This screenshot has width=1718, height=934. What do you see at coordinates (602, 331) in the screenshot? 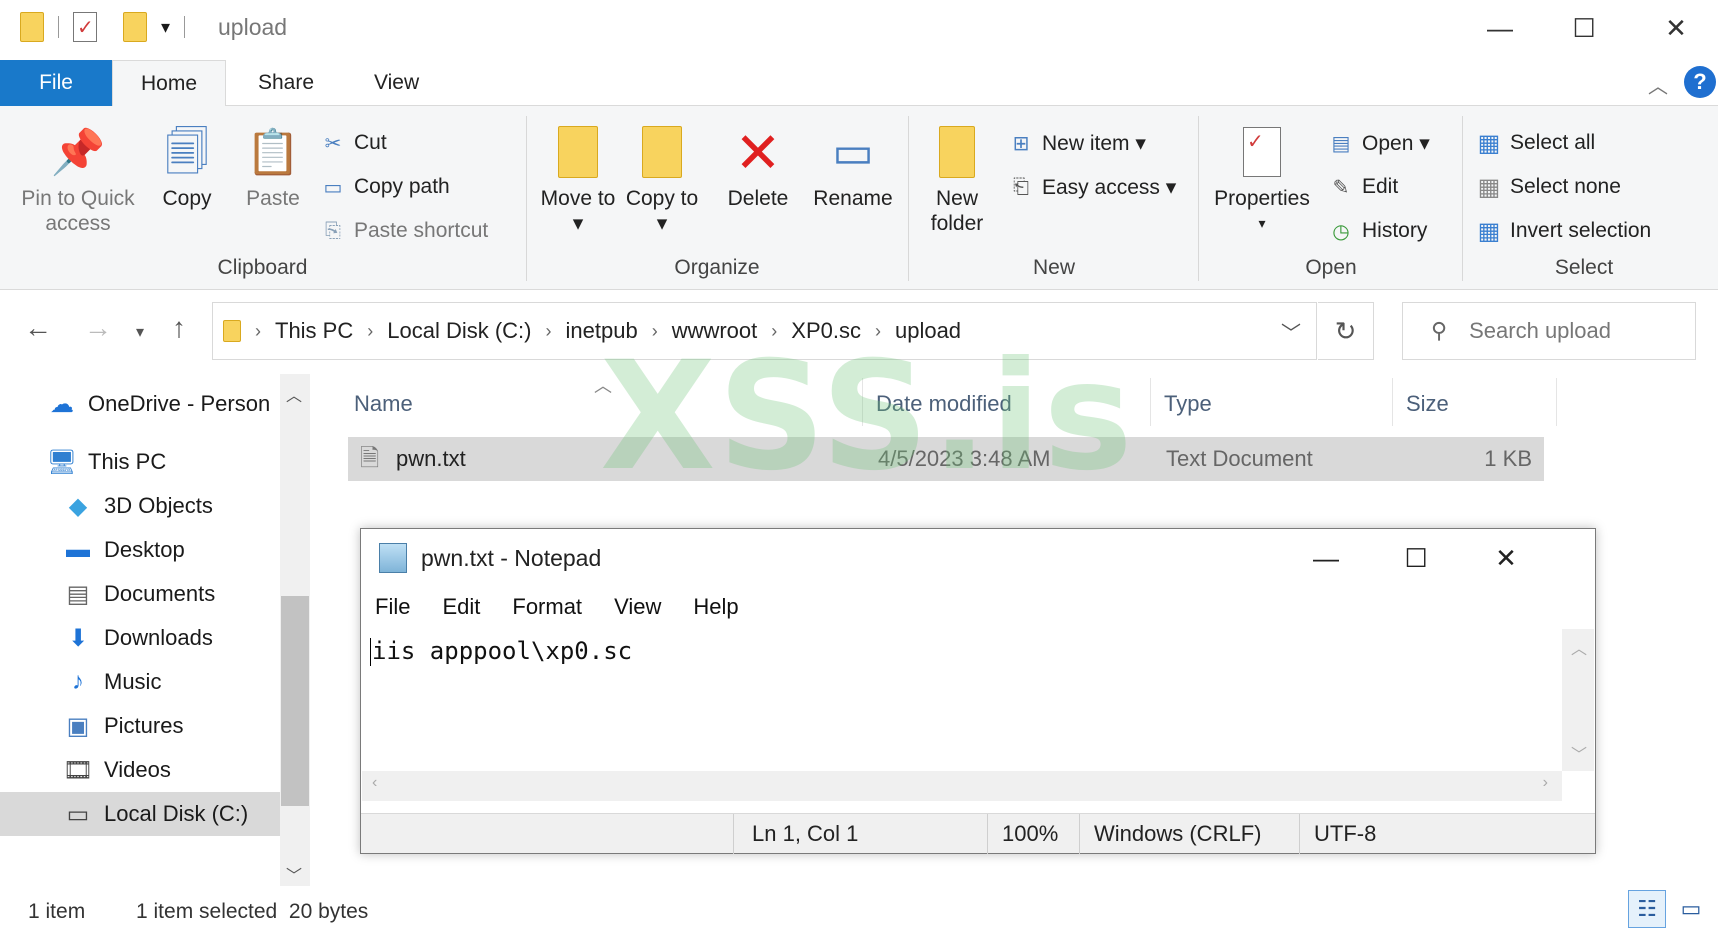
I see `breadcrumb-inetpub: inetpub` at bounding box center [602, 331].